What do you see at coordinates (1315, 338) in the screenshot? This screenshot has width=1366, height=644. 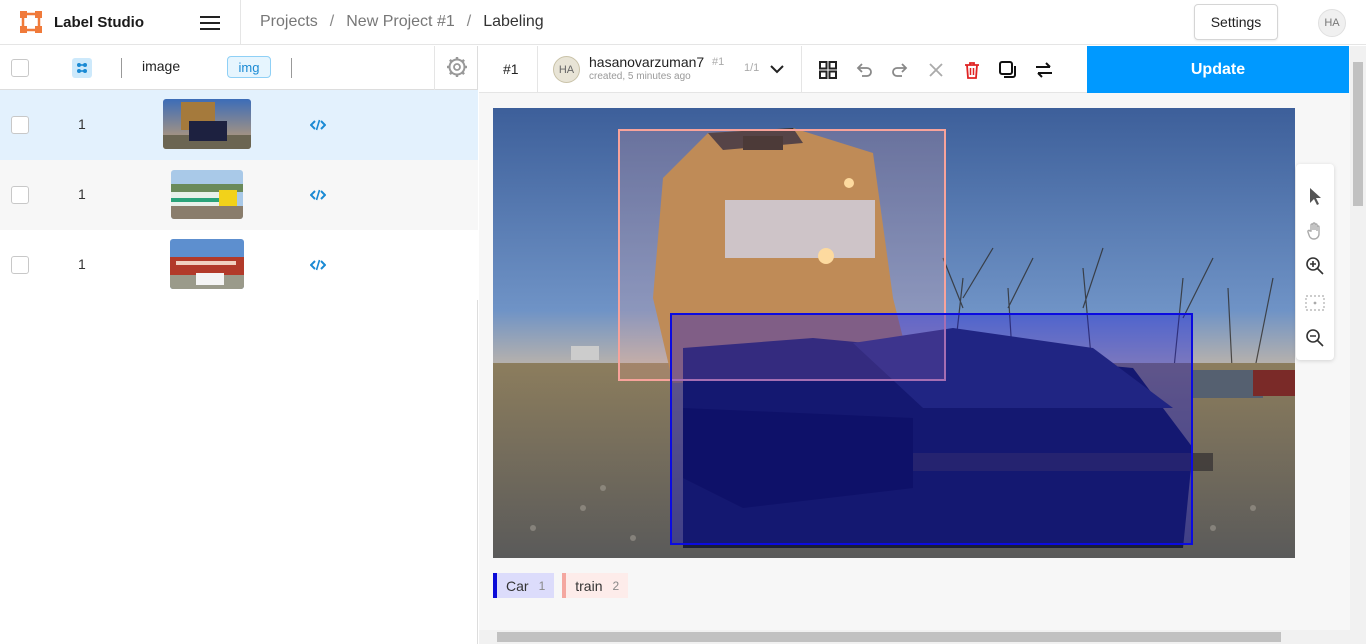 I see `zoom-out-icon` at bounding box center [1315, 338].